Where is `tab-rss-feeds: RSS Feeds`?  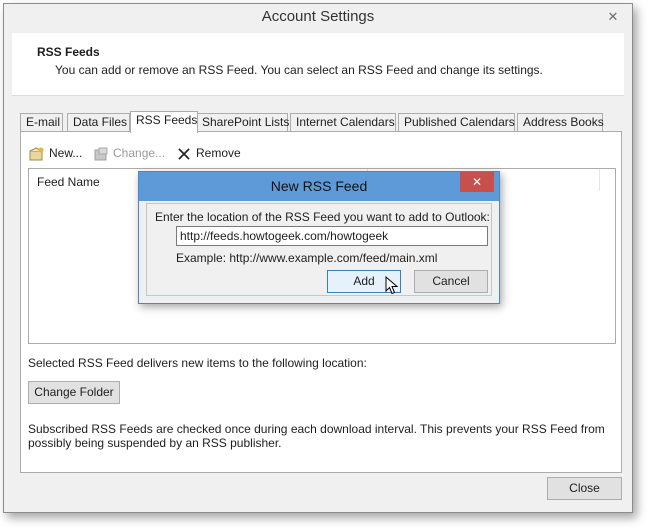
tab-rss-feeds: RSS Feeds is located at coordinates (164, 122).